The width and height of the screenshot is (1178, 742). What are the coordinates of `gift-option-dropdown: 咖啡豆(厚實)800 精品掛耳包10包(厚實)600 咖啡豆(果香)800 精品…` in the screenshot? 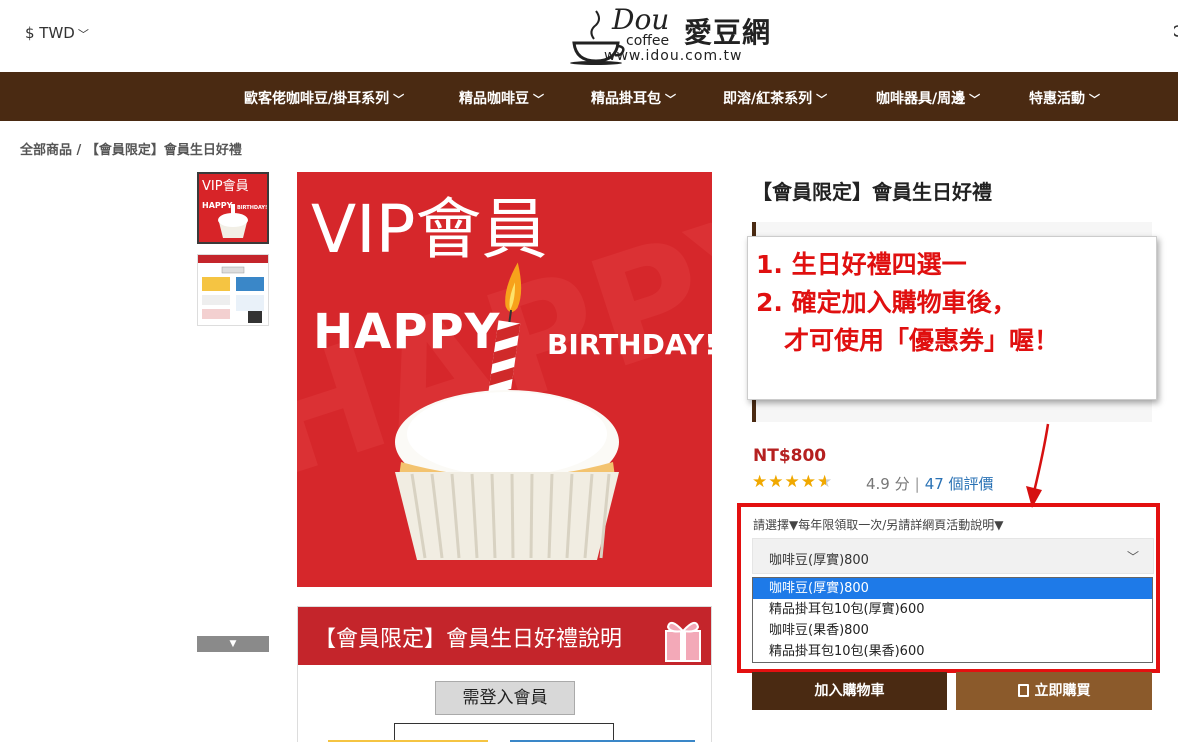 It's located at (952, 620).